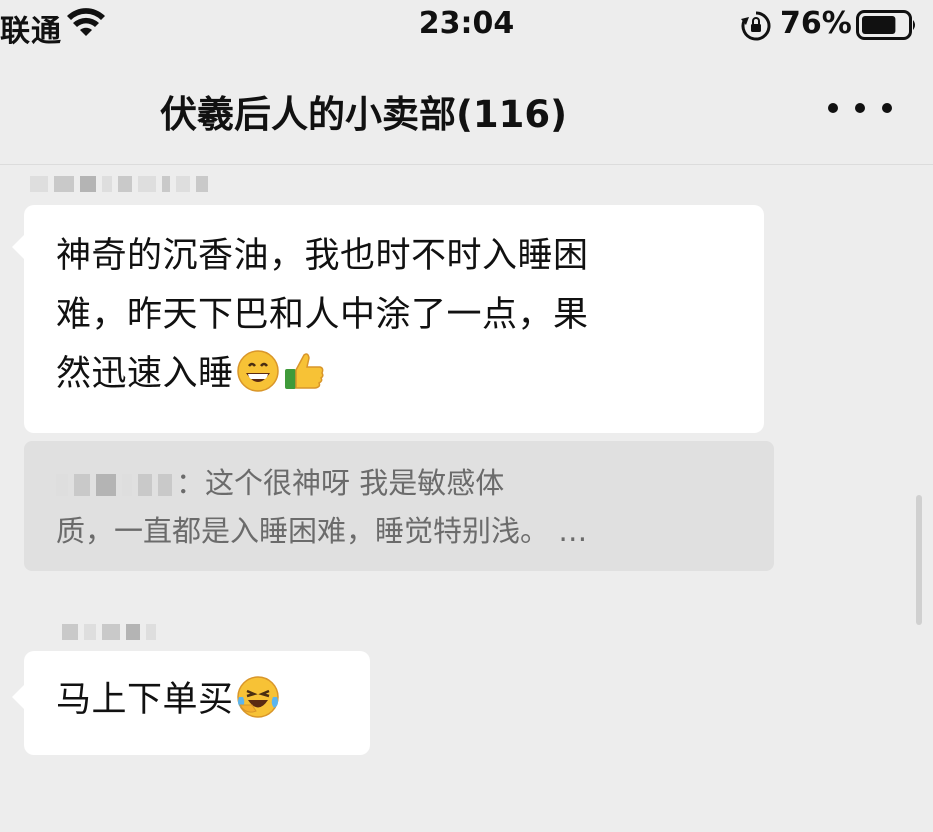  I want to click on chat-title: 伏羲后人的小卖部(116), so click(364, 114).